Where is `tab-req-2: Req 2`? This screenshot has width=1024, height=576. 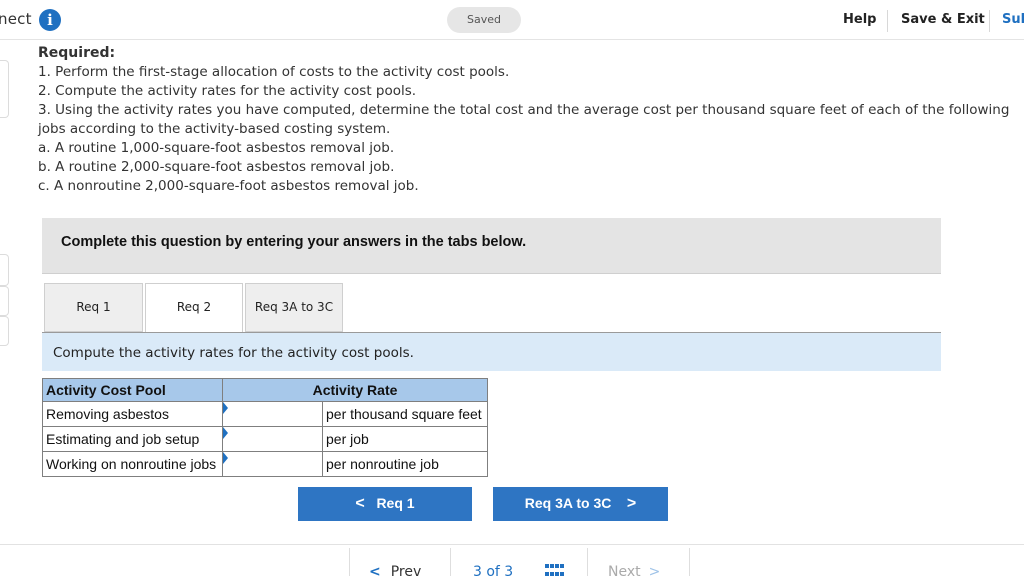
tab-req-2: Req 2 is located at coordinates (194, 308).